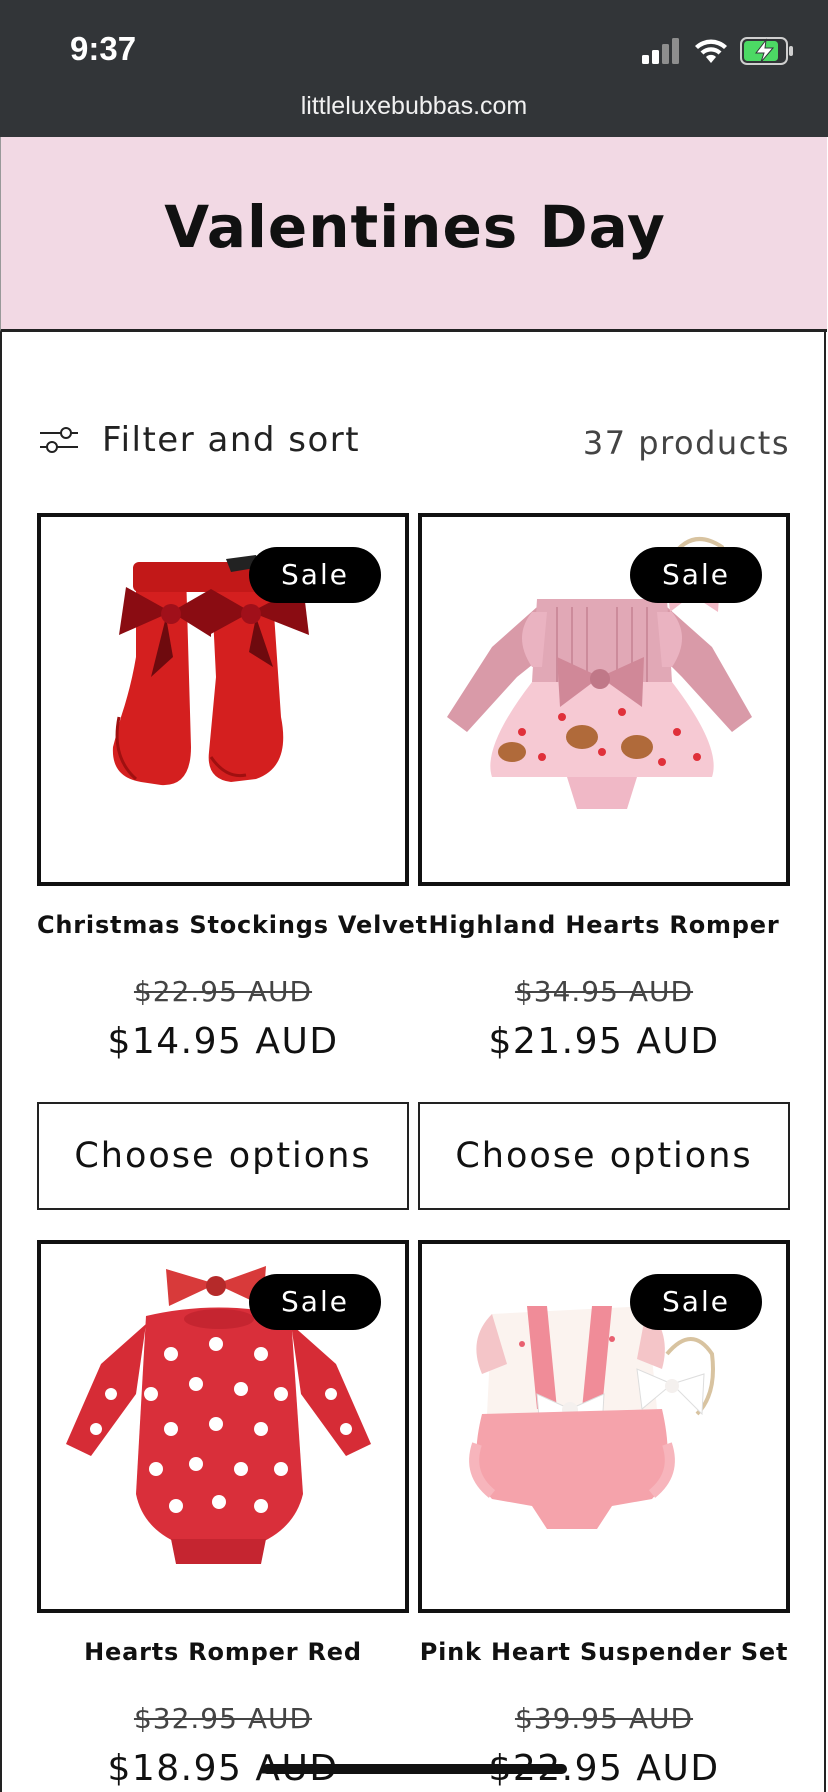 This screenshot has height=1792, width=828. Describe the element at coordinates (223, 1041) in the screenshot. I see `sale-price: $14.95 AUD` at that location.